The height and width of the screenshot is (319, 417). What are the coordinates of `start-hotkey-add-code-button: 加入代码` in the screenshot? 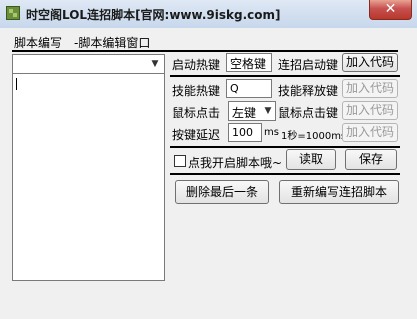 It's located at (370, 62).